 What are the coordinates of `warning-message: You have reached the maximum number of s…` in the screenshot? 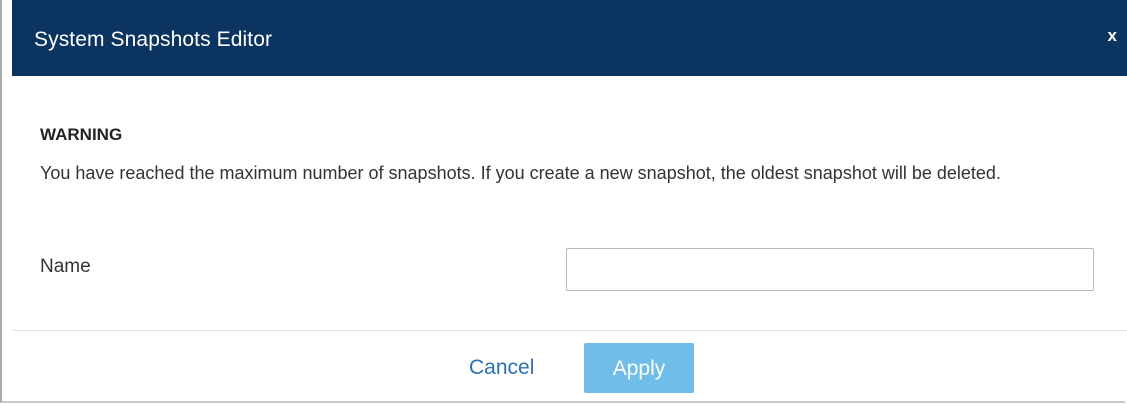 It's located at (520, 173).